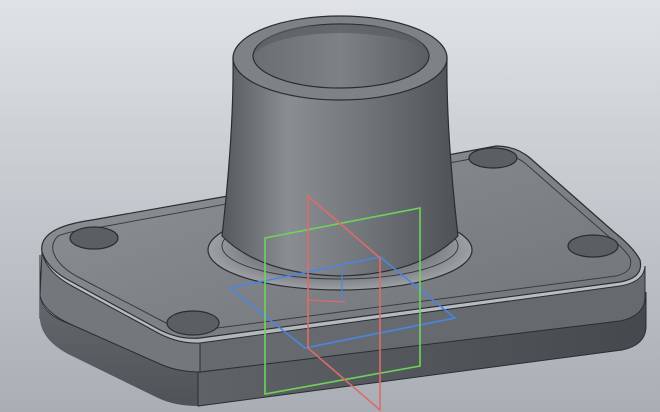 The width and height of the screenshot is (660, 412). Describe the element at coordinates (193, 323) in the screenshot. I see `mounting-hole-front-left` at that location.